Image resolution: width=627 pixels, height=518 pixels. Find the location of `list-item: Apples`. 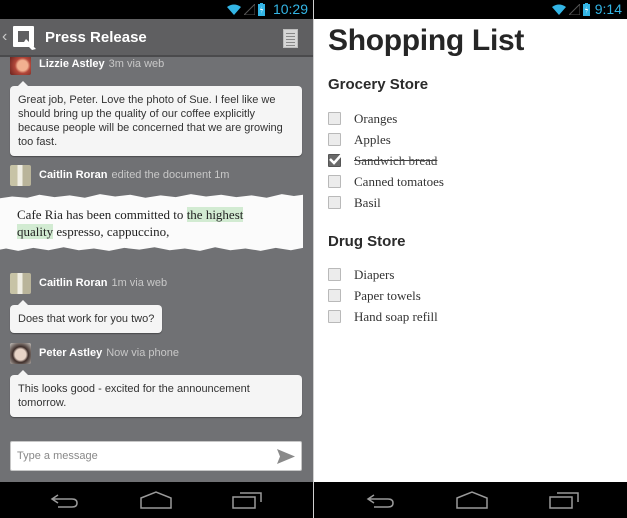

list-item: Apples is located at coordinates (359, 139).